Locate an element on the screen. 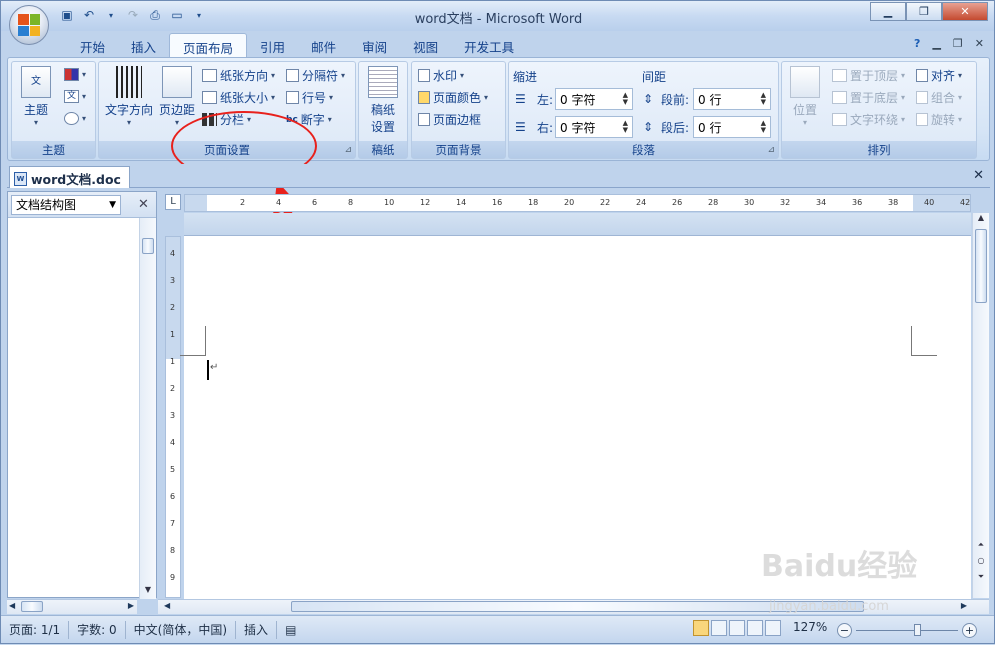 The width and height of the screenshot is (995, 645). document-tab-bar: W word文档.doc ✕ is located at coordinates (498, 176).